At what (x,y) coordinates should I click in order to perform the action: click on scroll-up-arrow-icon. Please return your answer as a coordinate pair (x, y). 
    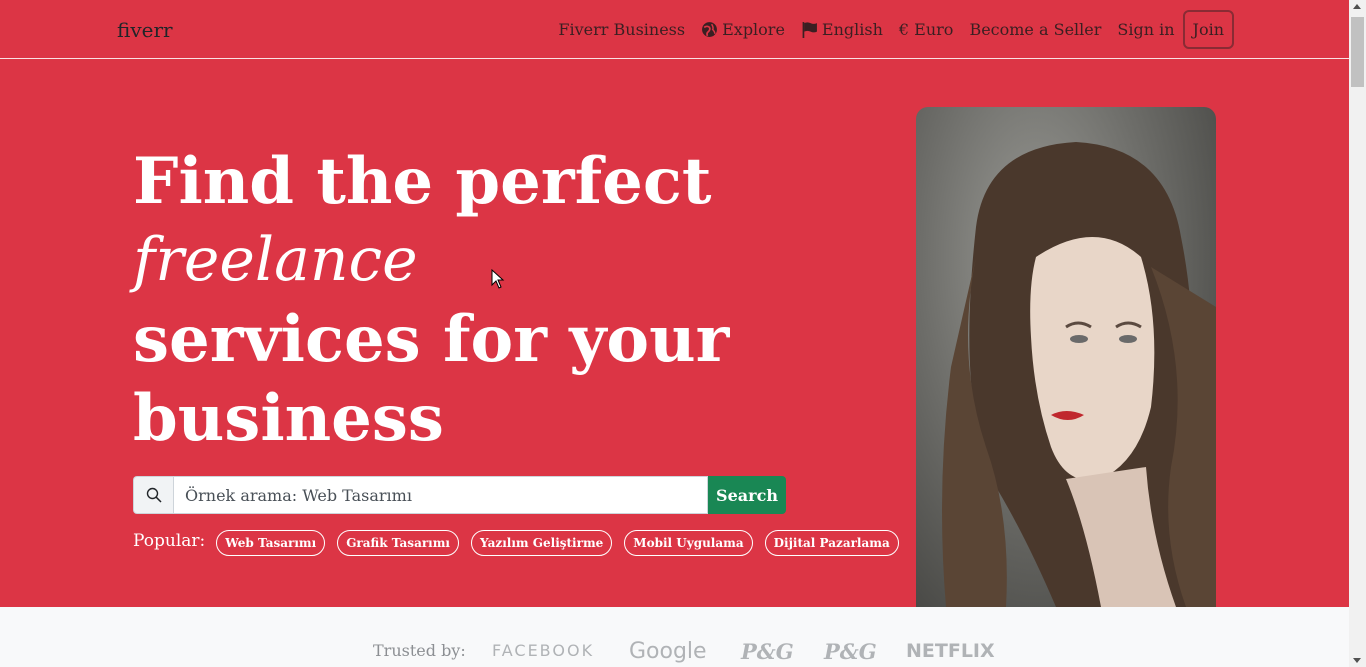
    Looking at the image, I should click on (1357, 6).